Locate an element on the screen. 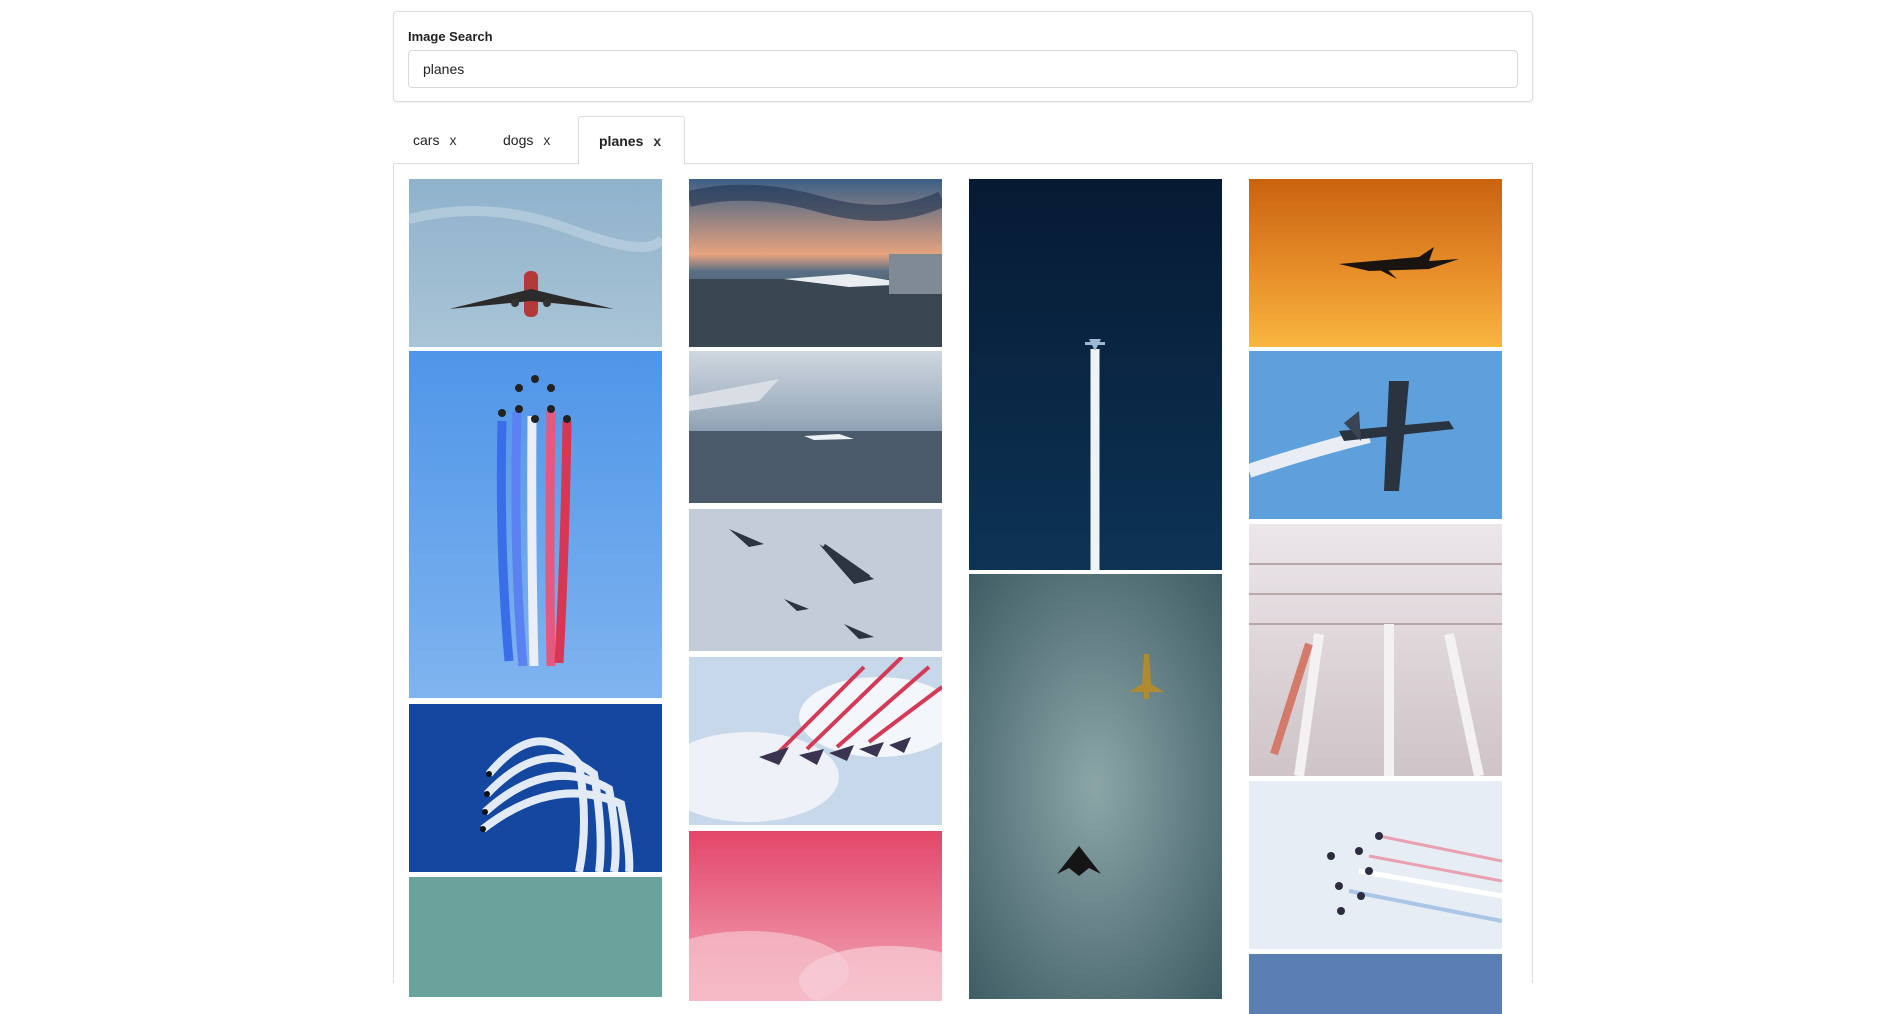  smoke-loop-image is located at coordinates (535, 788).